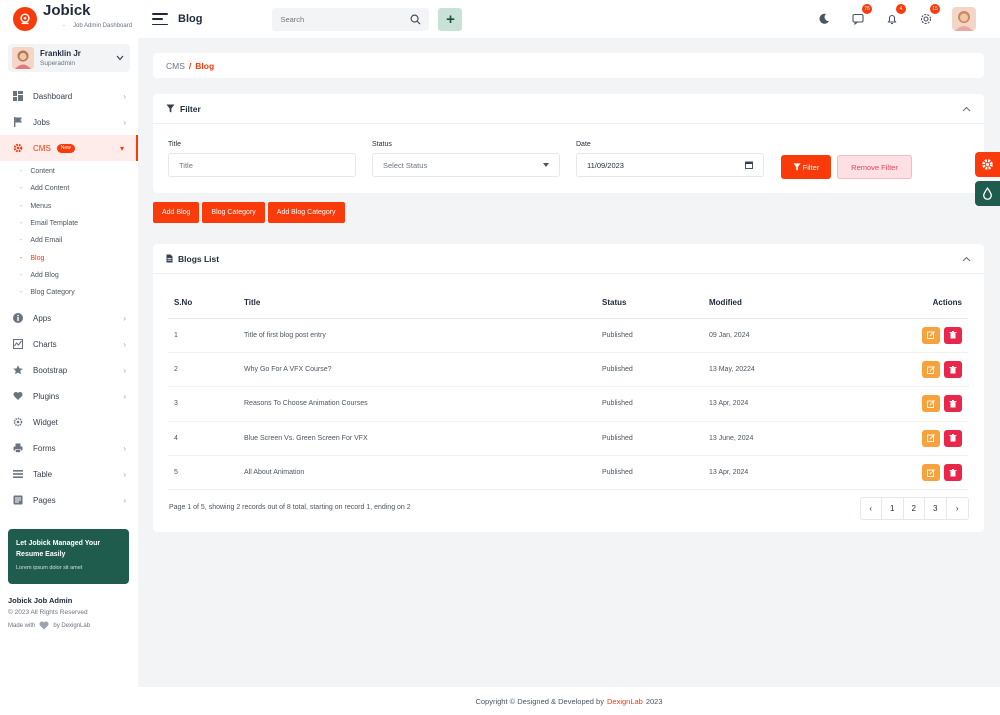 This screenshot has width=1000, height=715. I want to click on add-blog-button: Add Blog, so click(176, 212).